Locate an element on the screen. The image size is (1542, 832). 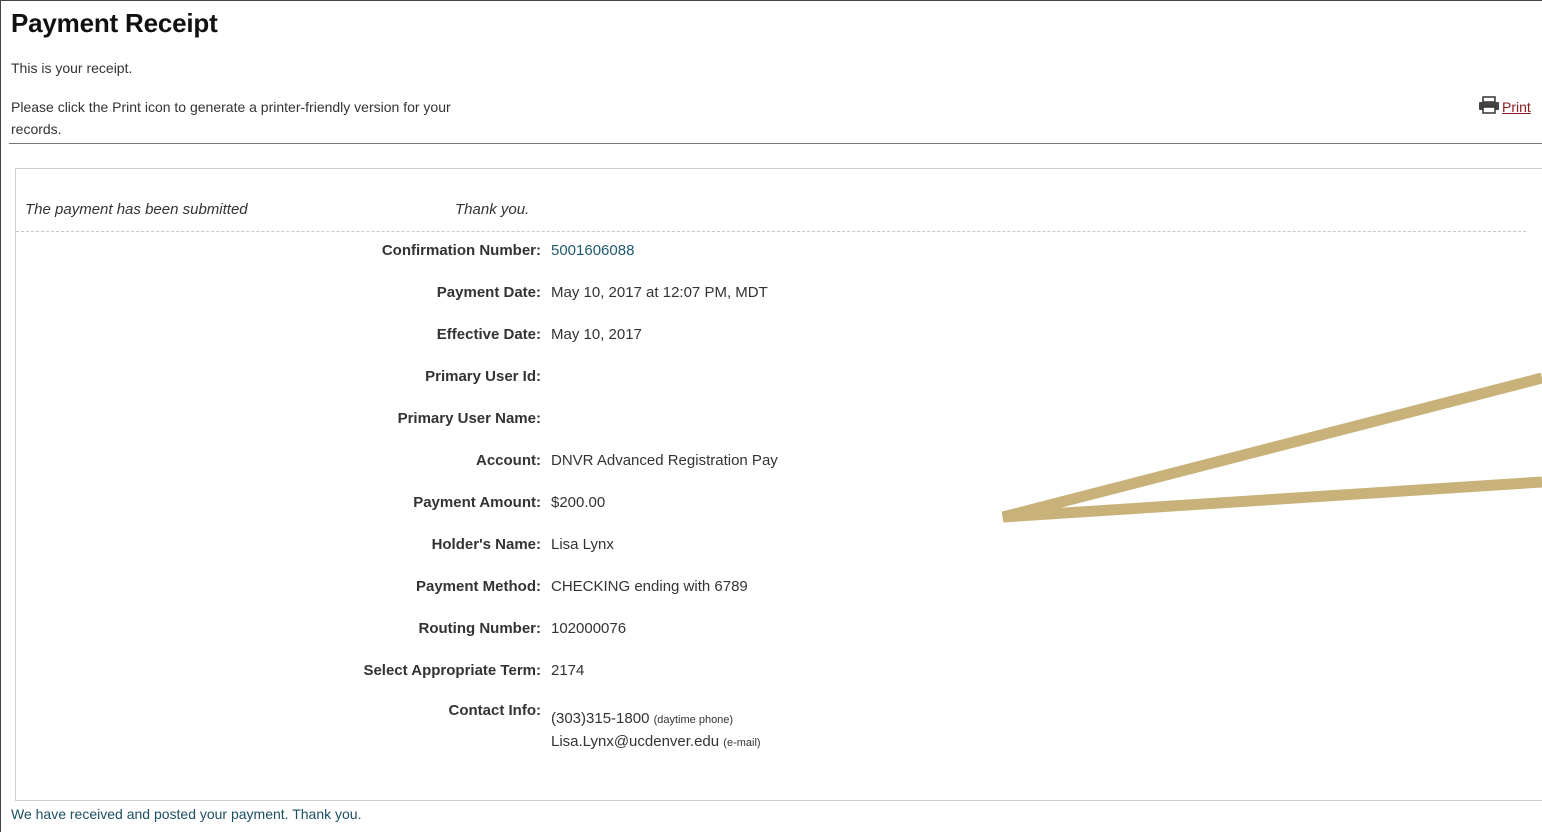
term-row: Select Appropriate Term: 2174 is located at coordinates (500, 673).